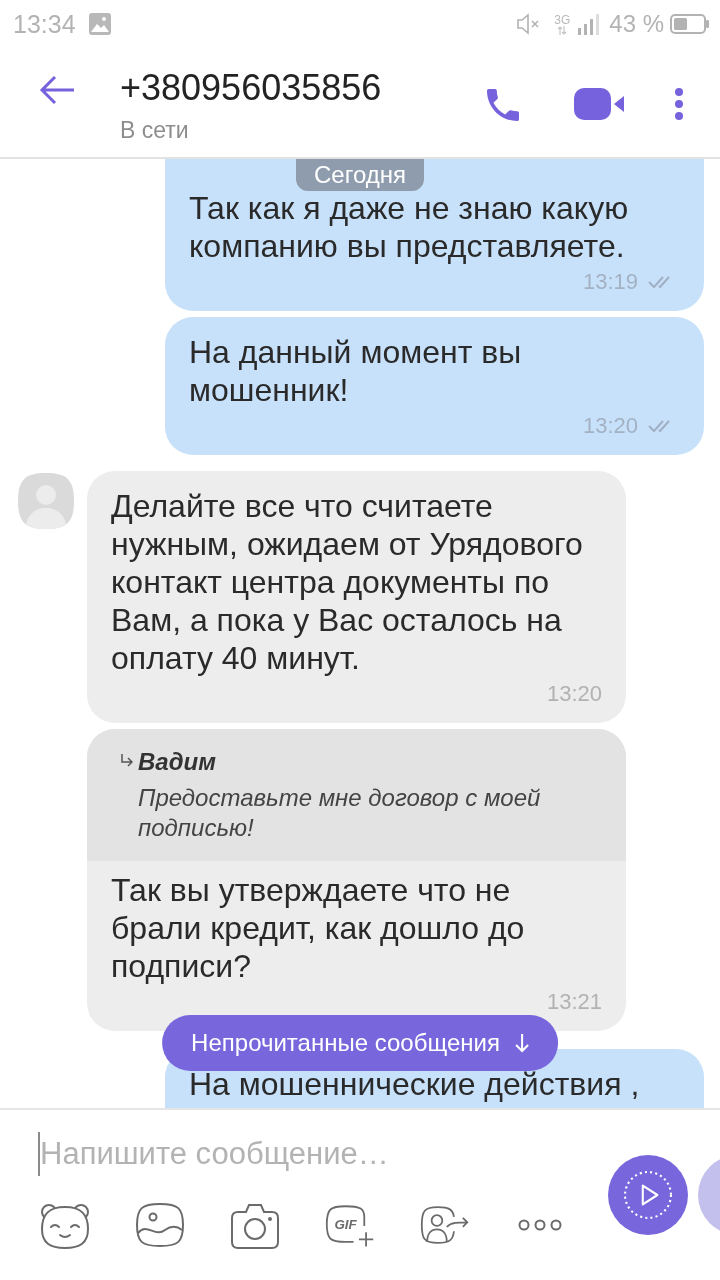 This screenshot has width=720, height=1280. What do you see at coordinates (347, 582) in the screenshot?
I see `message-text: Делайте все что считаете нужным, ожидаем от Урядового контакт центра документы по Вам, а пока у Вас осталось на оплату 40 минут.` at bounding box center [347, 582].